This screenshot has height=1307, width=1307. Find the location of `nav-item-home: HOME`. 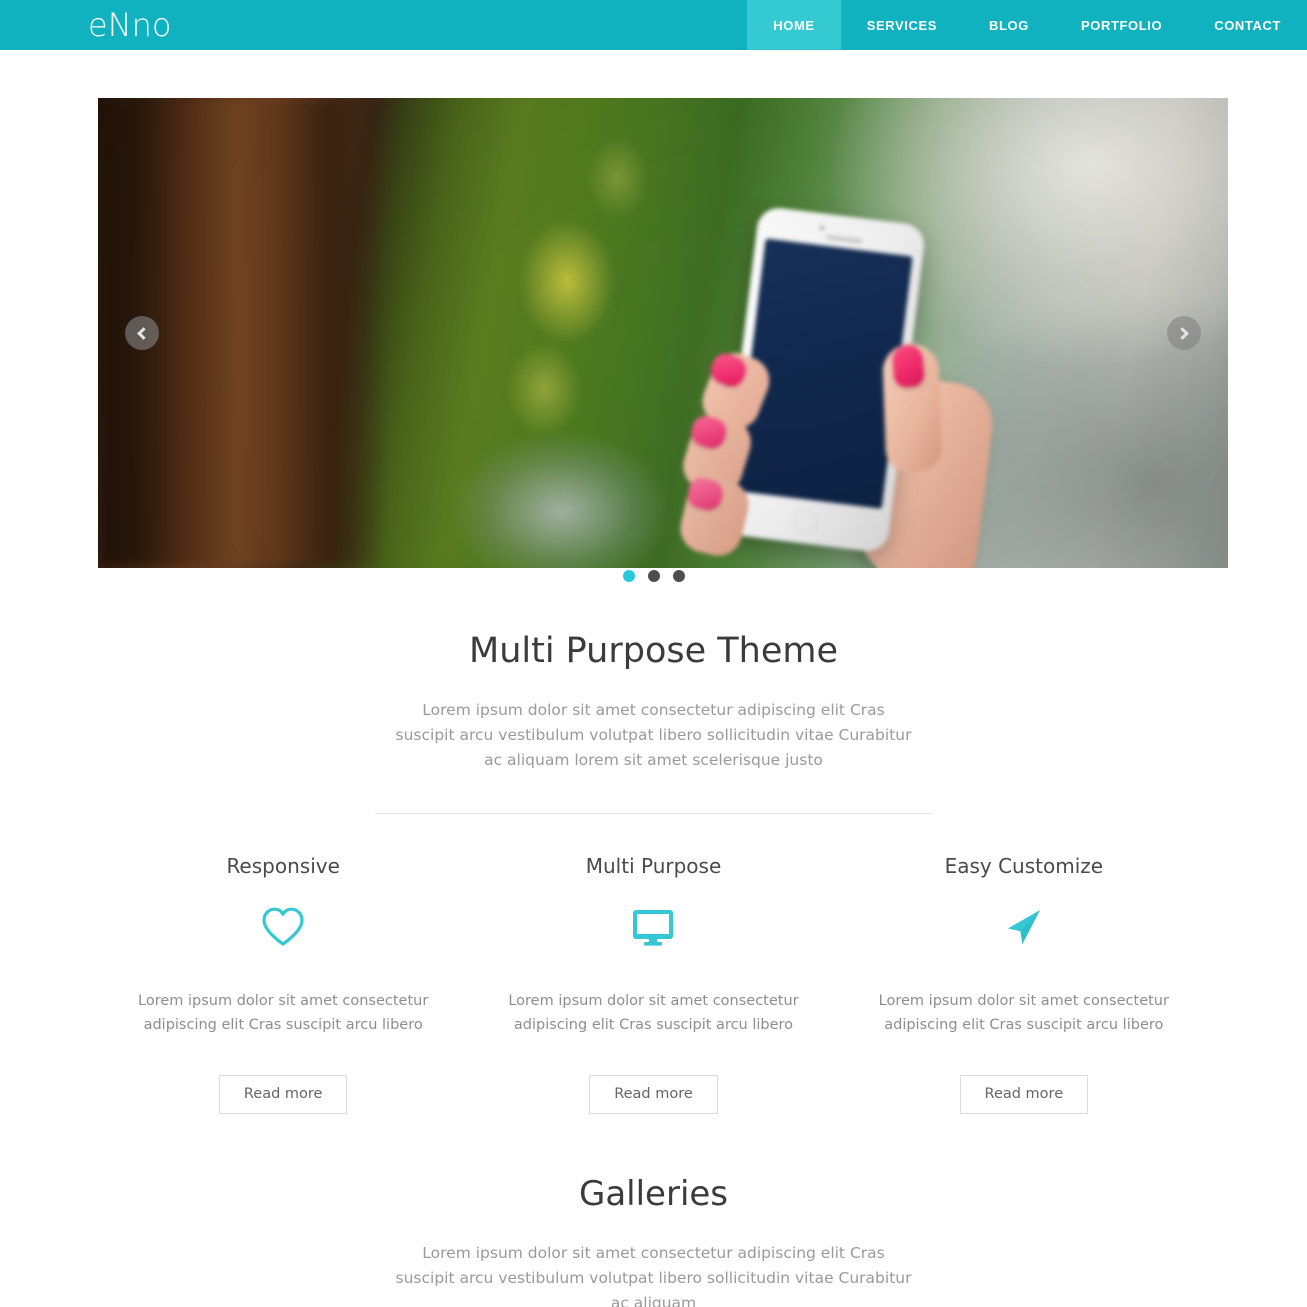

nav-item-home: HOME is located at coordinates (794, 25).